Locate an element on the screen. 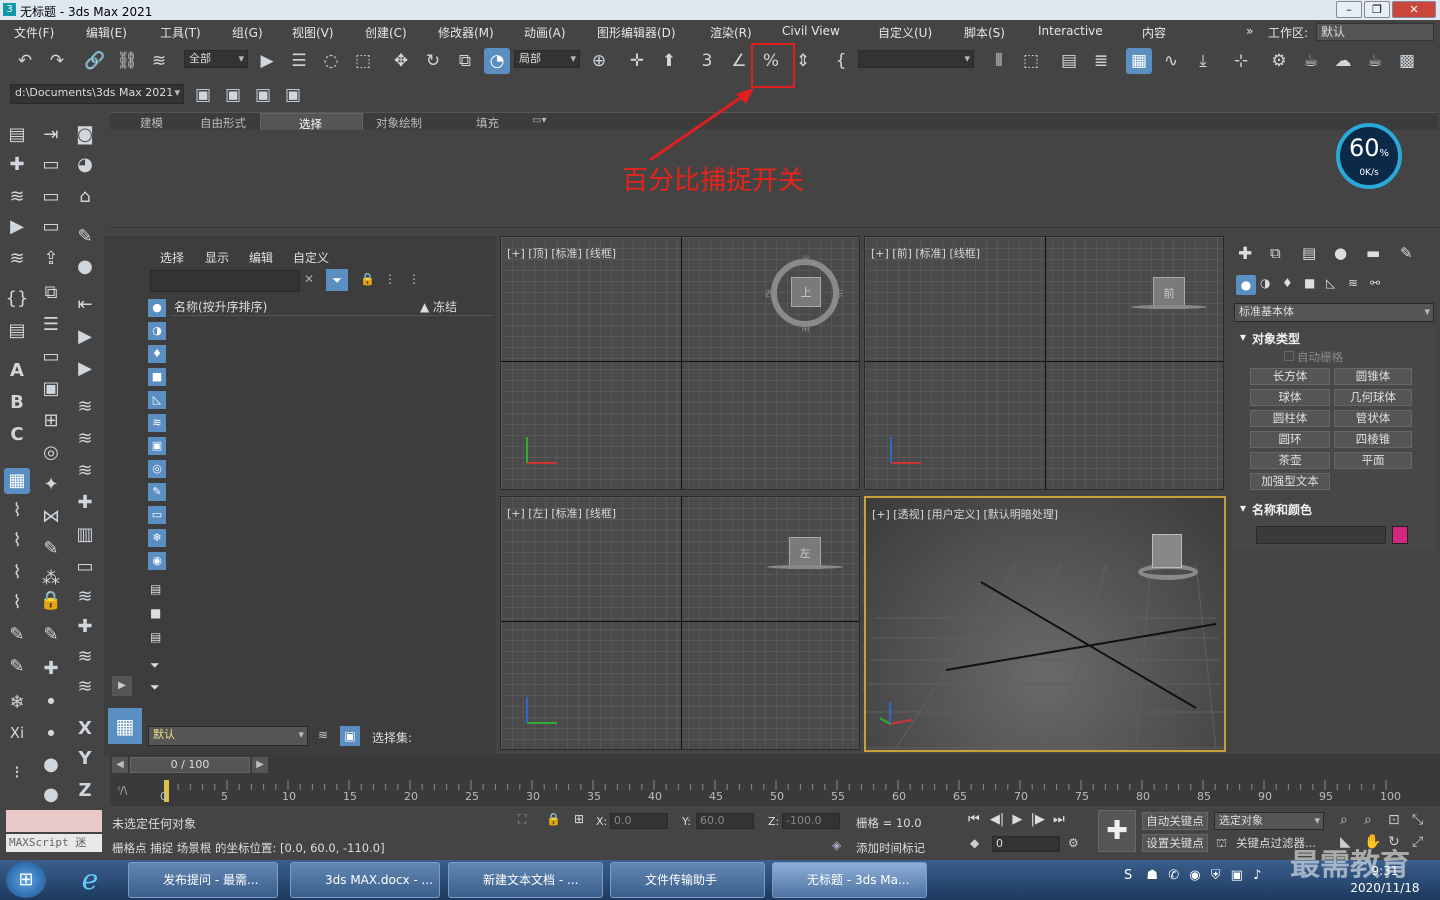  star-icon: ✦ is located at coordinates (51, 485).